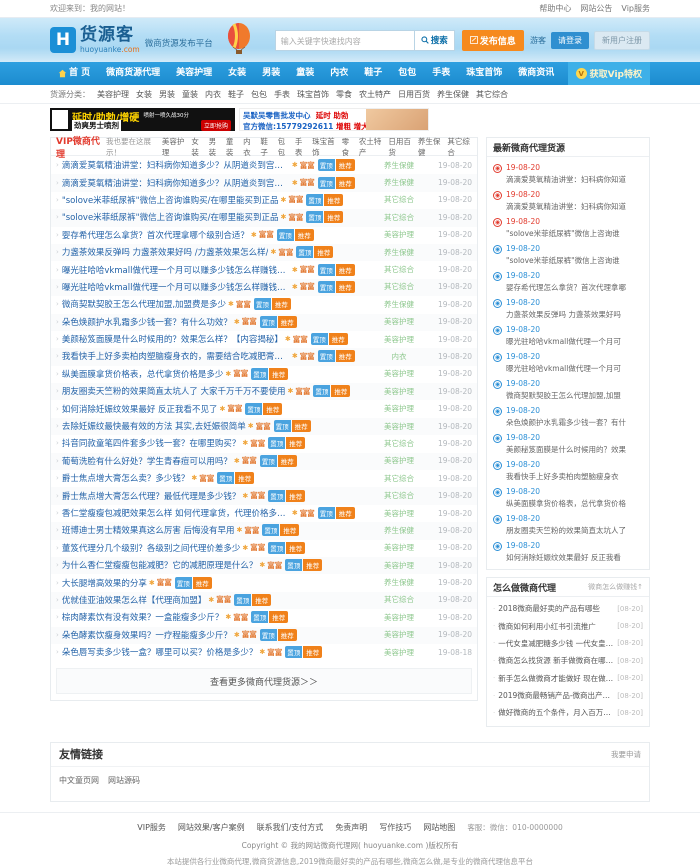 The height and width of the screenshot is (867, 700). Describe the element at coordinates (143, 617) in the screenshot. I see `listing-title: 棕肉酵素饮有没有效果？一盒能瘦多少斤？` at that location.